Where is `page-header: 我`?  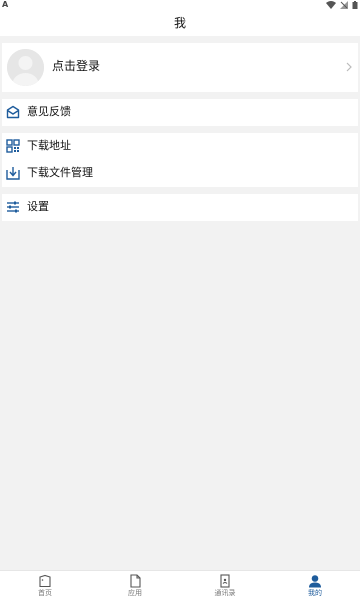
page-header: 我 is located at coordinates (180, 23).